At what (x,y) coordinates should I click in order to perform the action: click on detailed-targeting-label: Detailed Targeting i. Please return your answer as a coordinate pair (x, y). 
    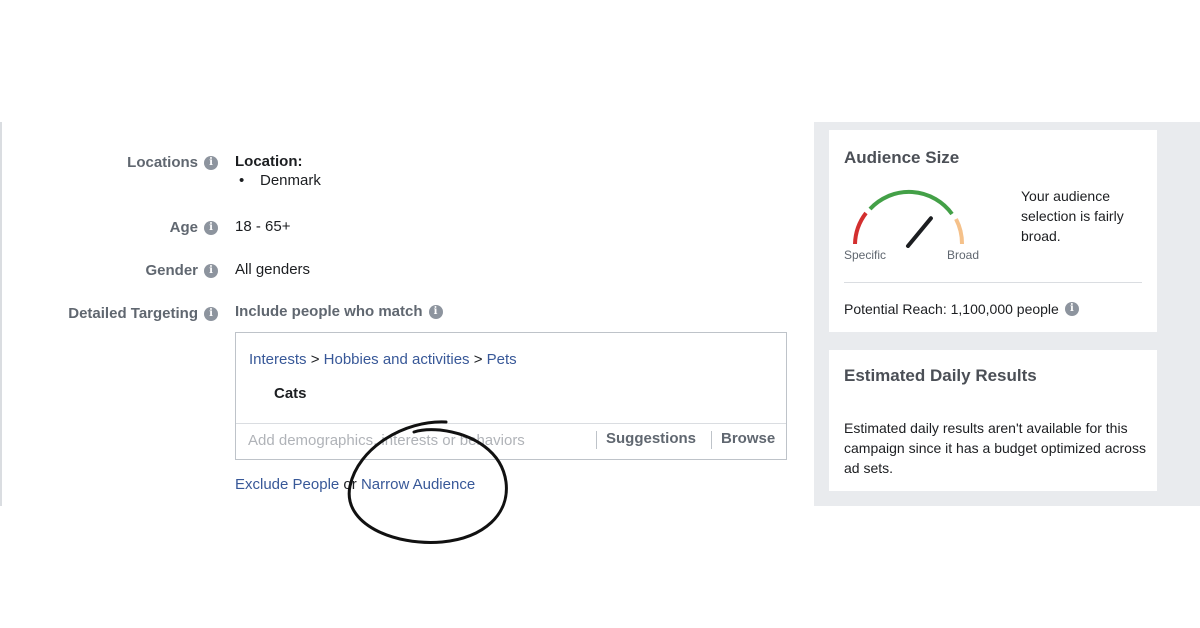
    Looking at the image, I should click on (143, 313).